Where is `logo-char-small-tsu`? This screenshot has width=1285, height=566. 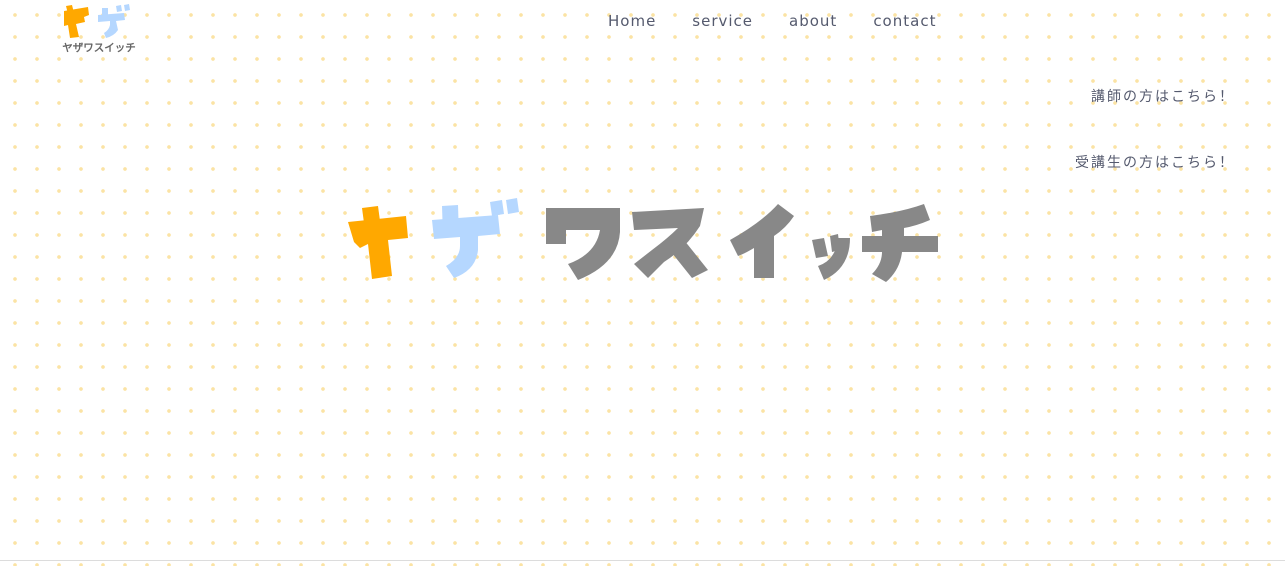 logo-char-small-tsu is located at coordinates (831, 257).